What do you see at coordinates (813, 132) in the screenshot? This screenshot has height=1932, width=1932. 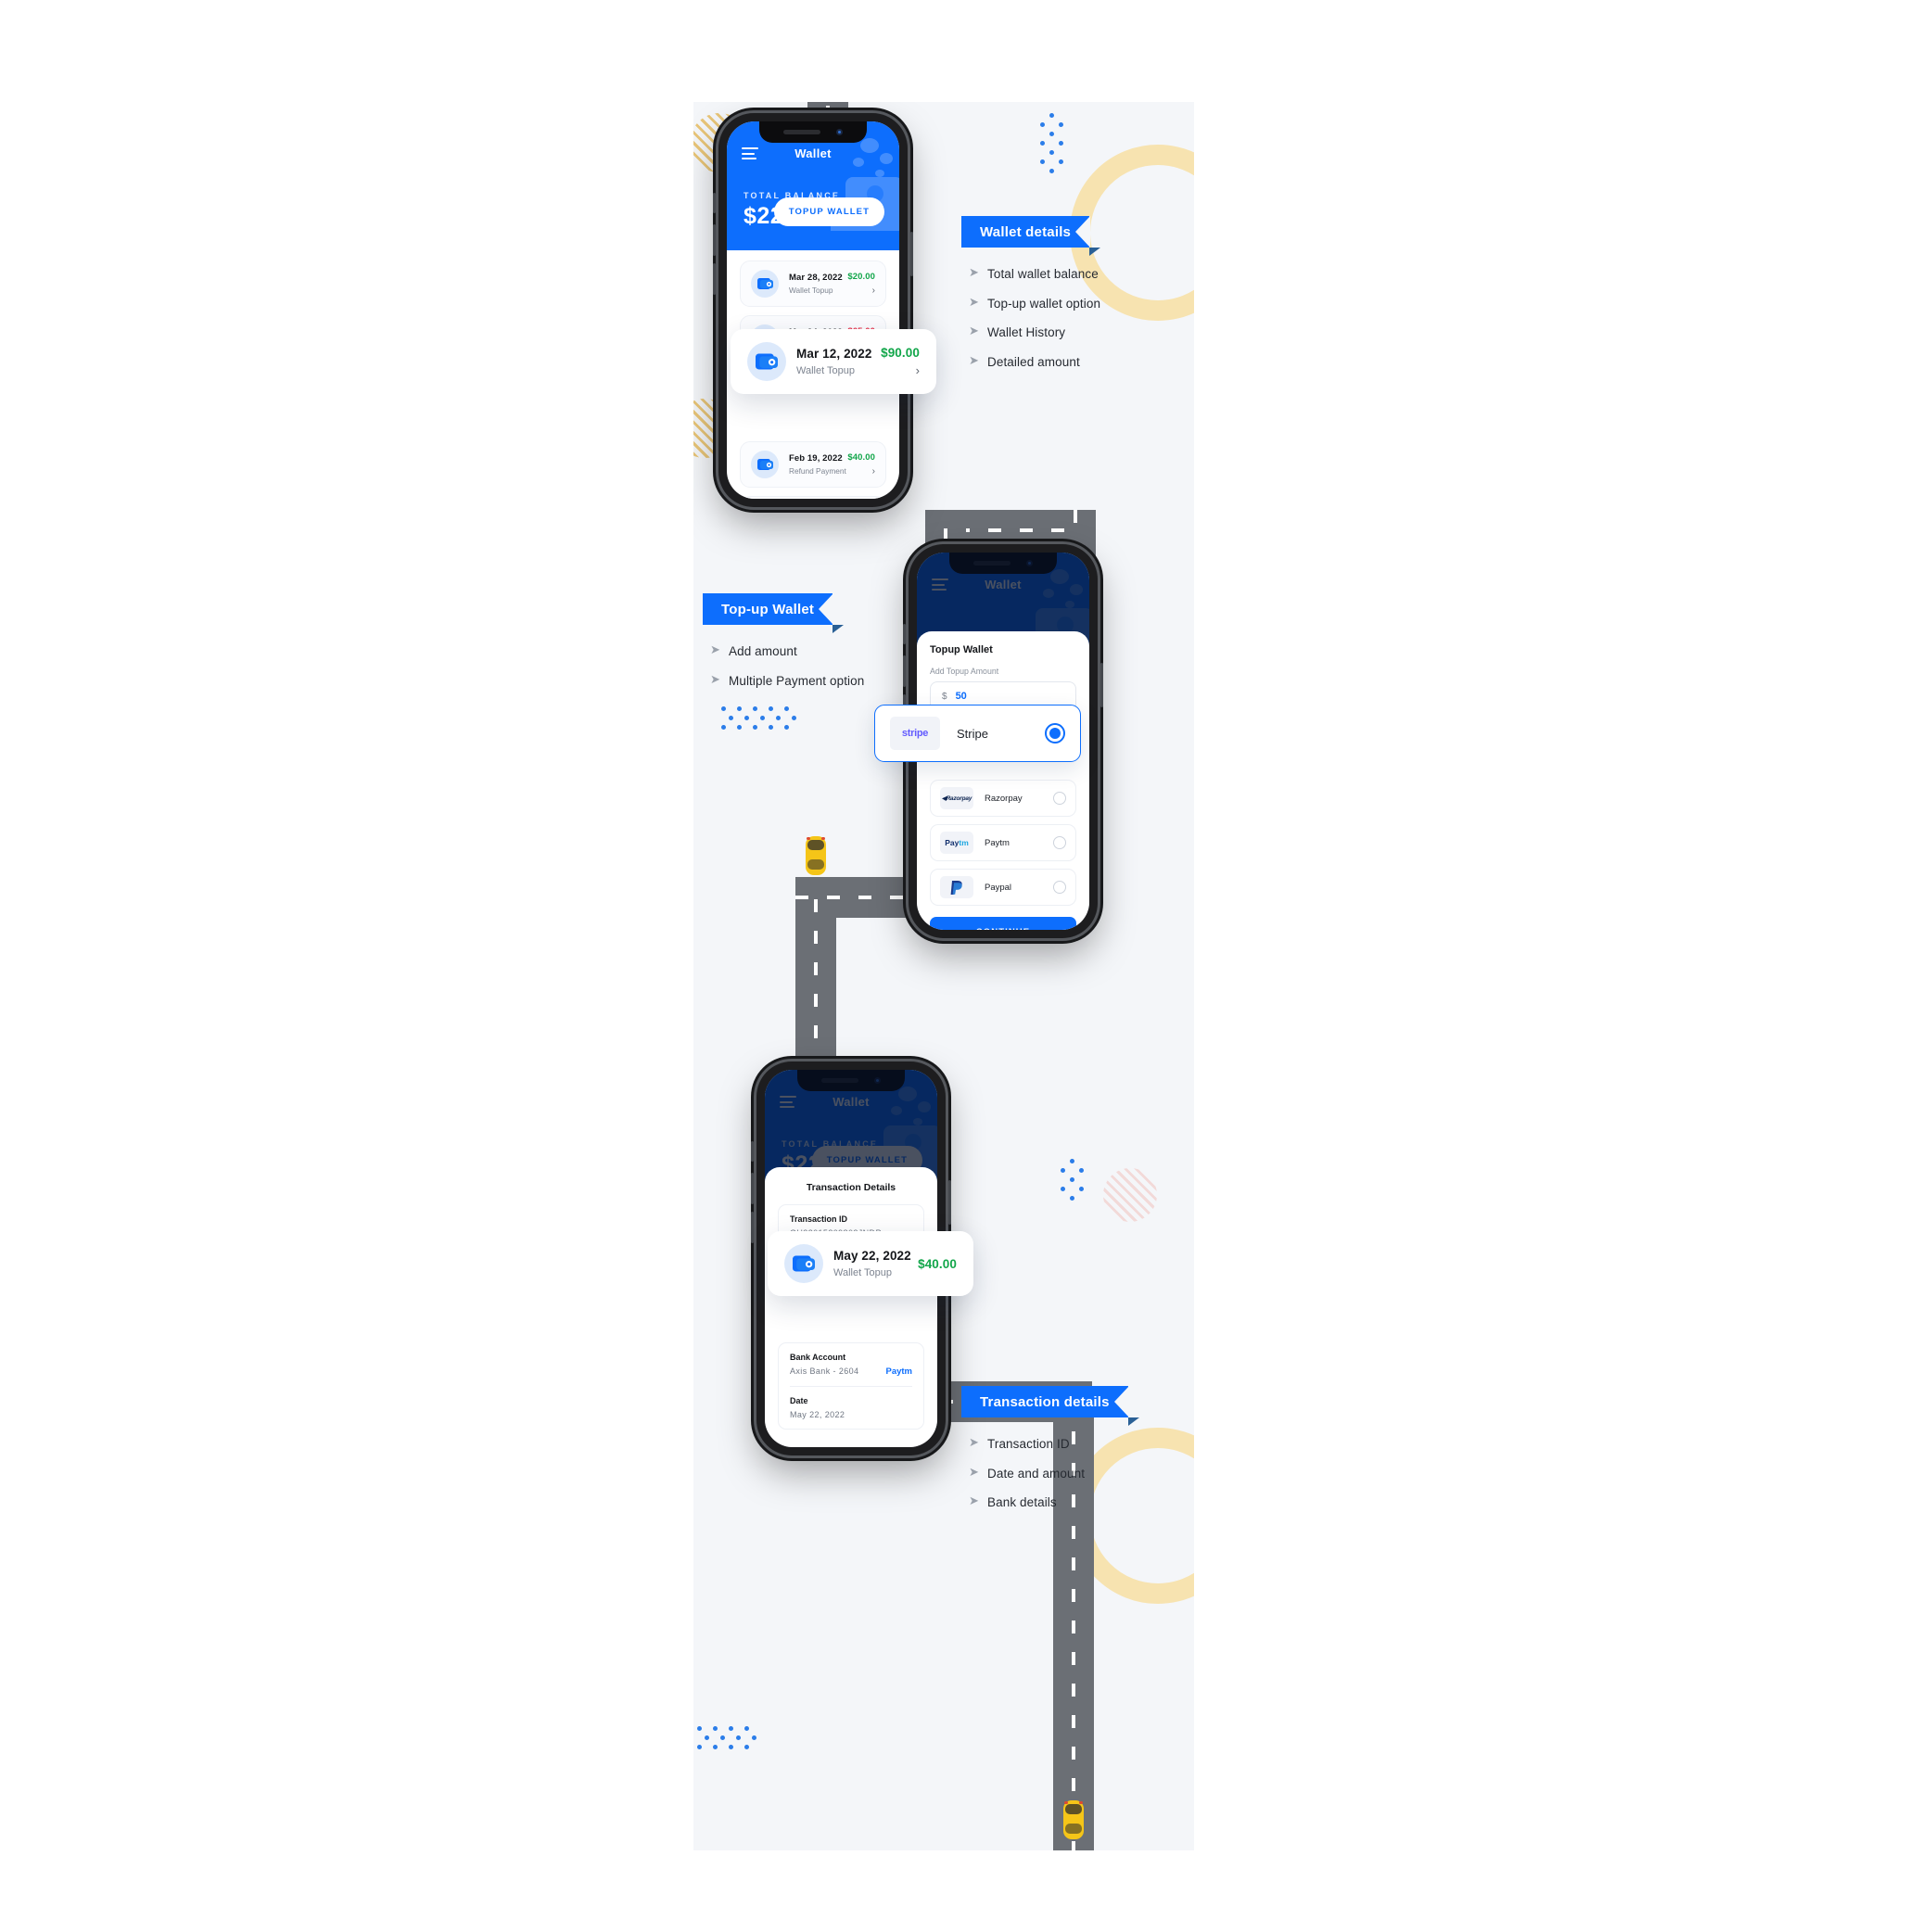 I see `phone-notch` at bounding box center [813, 132].